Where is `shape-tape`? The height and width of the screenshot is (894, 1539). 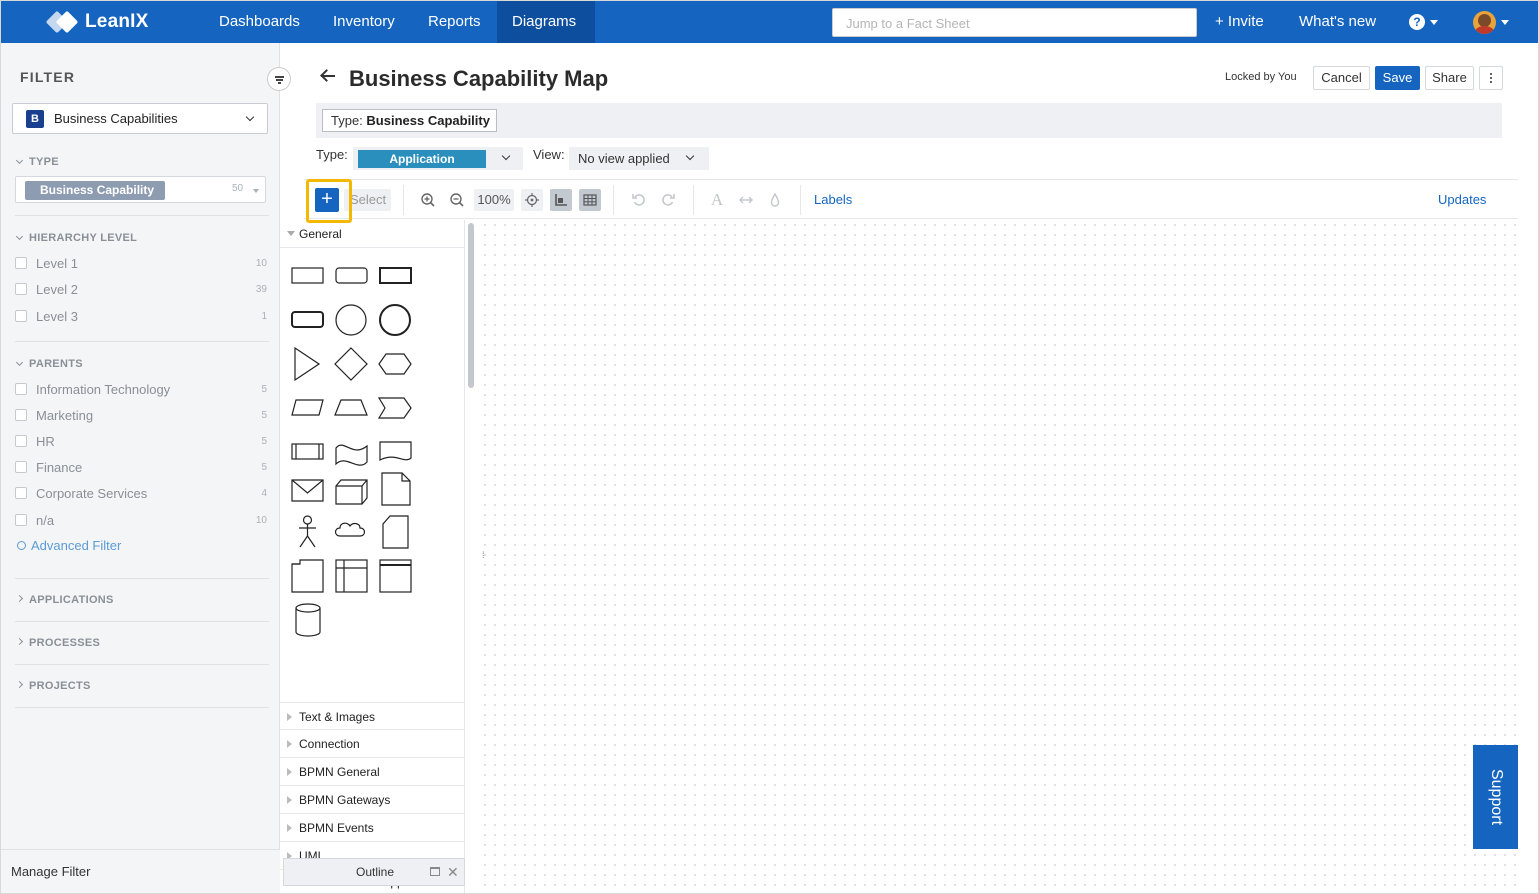 shape-tape is located at coordinates (351, 455).